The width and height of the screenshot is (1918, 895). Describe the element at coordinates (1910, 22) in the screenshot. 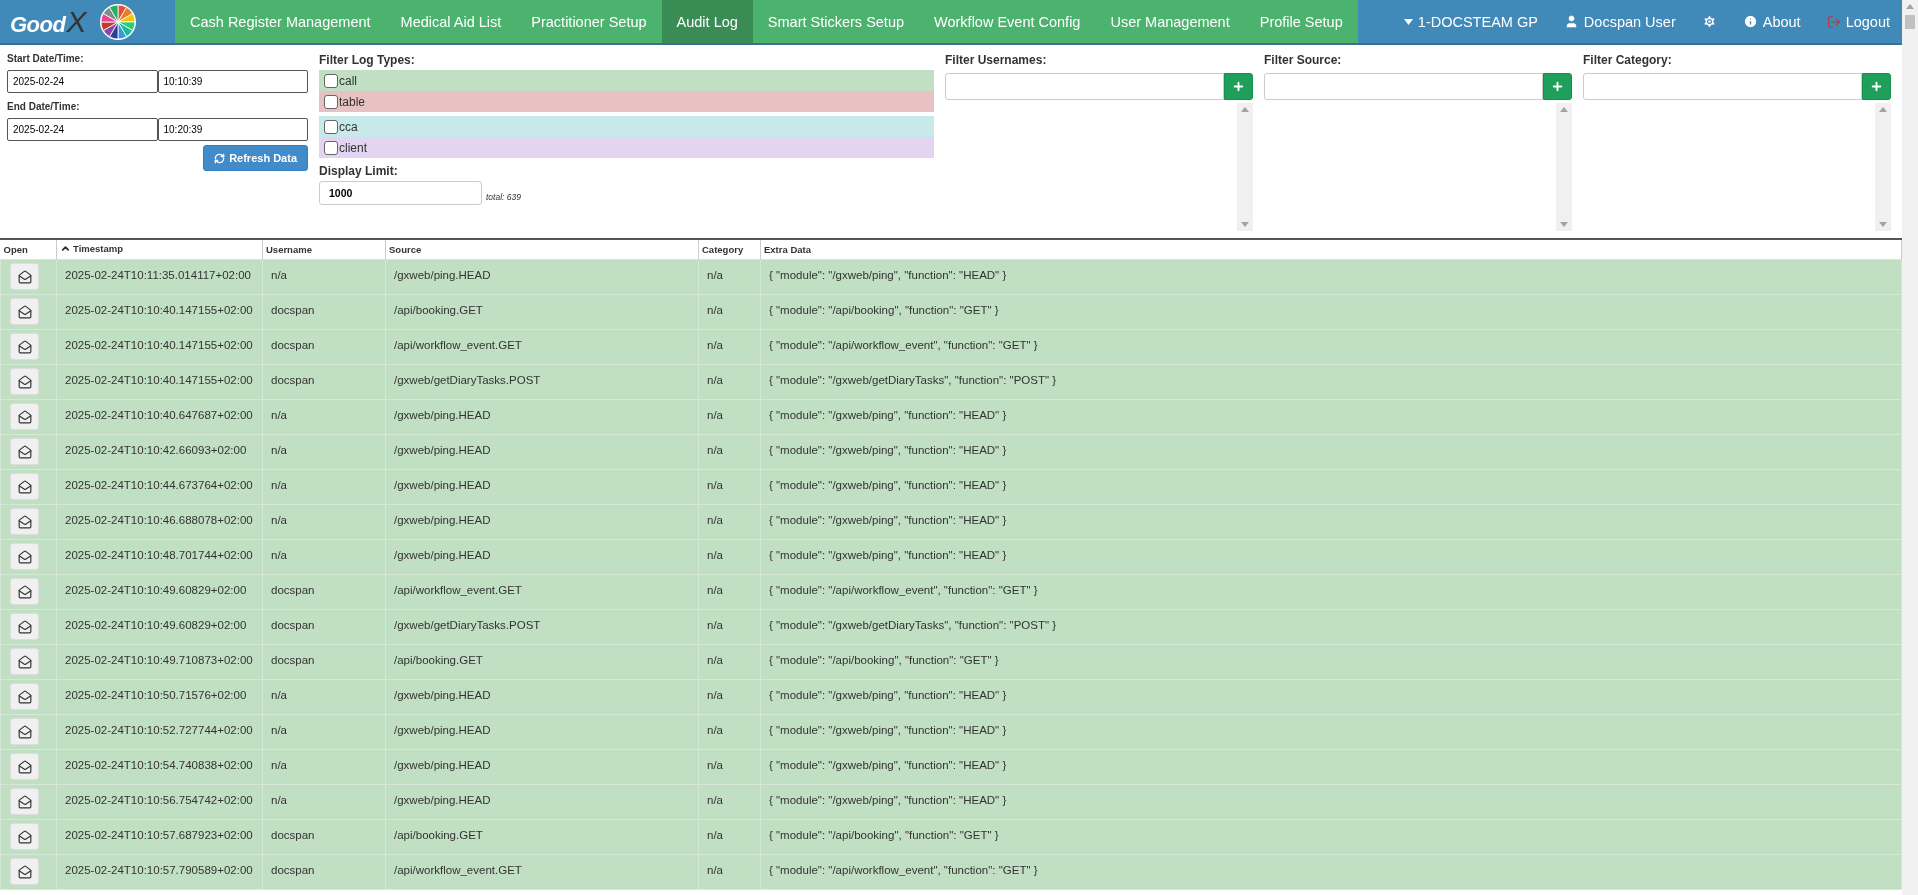

I see `scrollbar-thumb` at that location.